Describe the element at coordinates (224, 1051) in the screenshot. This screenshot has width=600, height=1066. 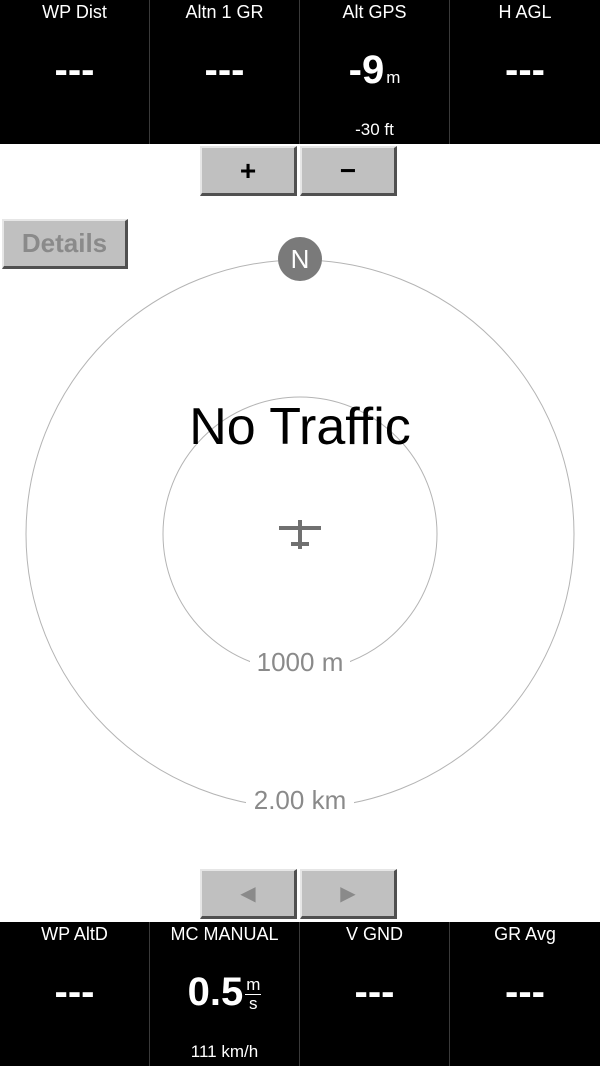
I see `infobox-comment: 111 km/h` at that location.